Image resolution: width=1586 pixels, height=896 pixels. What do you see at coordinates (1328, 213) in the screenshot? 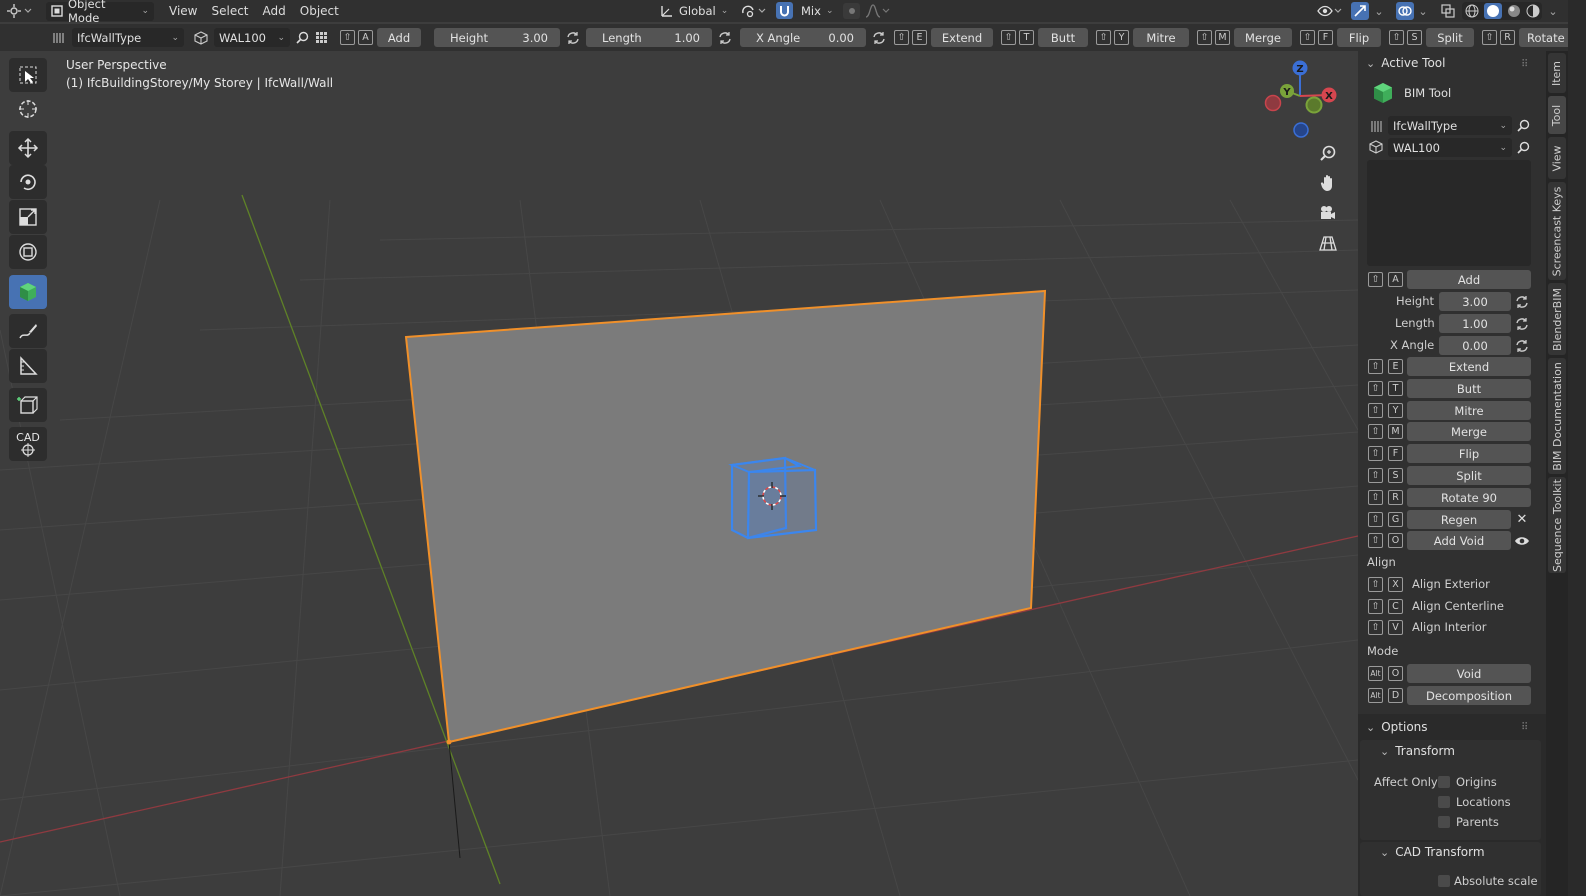
I see `camera-icon` at bounding box center [1328, 213].